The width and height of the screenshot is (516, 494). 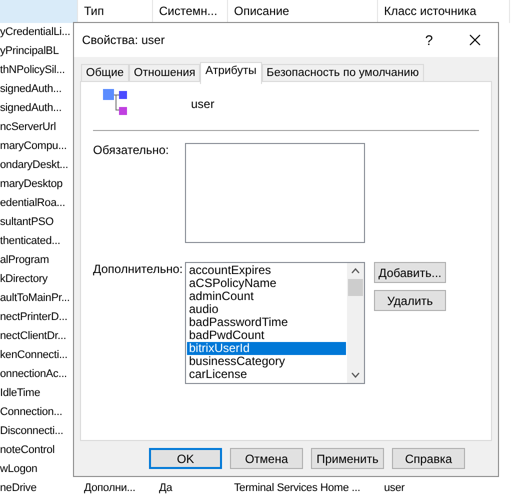 What do you see at coordinates (347, 458) in the screenshot?
I see `dialog-button: Применить` at bounding box center [347, 458].